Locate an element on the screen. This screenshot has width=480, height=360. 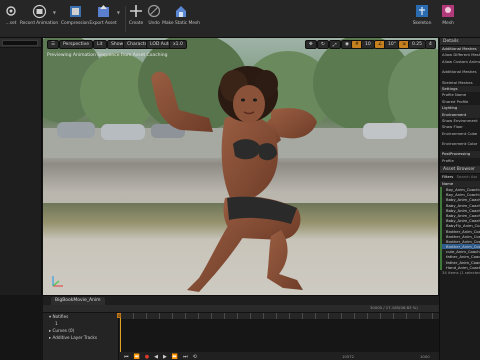
track-label: Notifies is located at coordinates (60, 316).